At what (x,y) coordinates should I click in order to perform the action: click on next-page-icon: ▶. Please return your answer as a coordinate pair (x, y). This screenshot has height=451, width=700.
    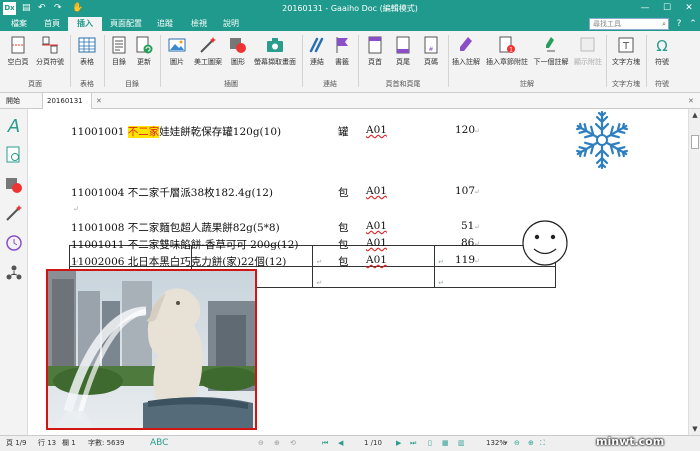
    Looking at the image, I should click on (398, 443).